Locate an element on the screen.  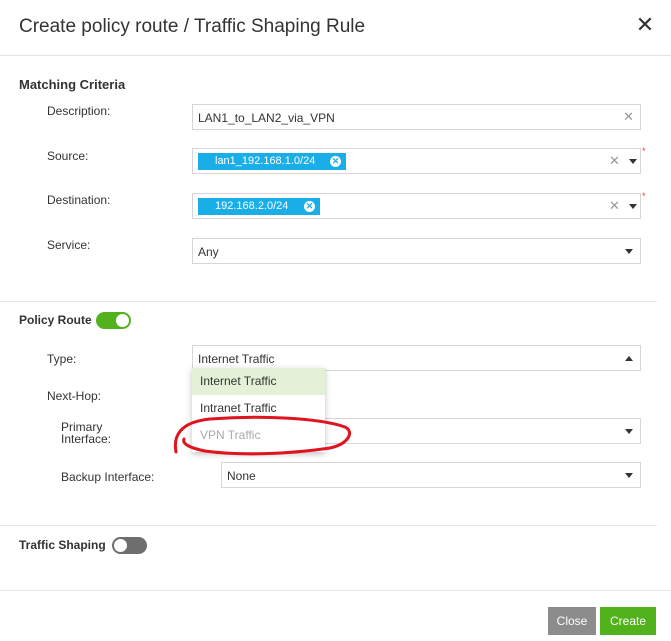
destination-chip-label: 192.168.2.0/24 is located at coordinates (252, 206).